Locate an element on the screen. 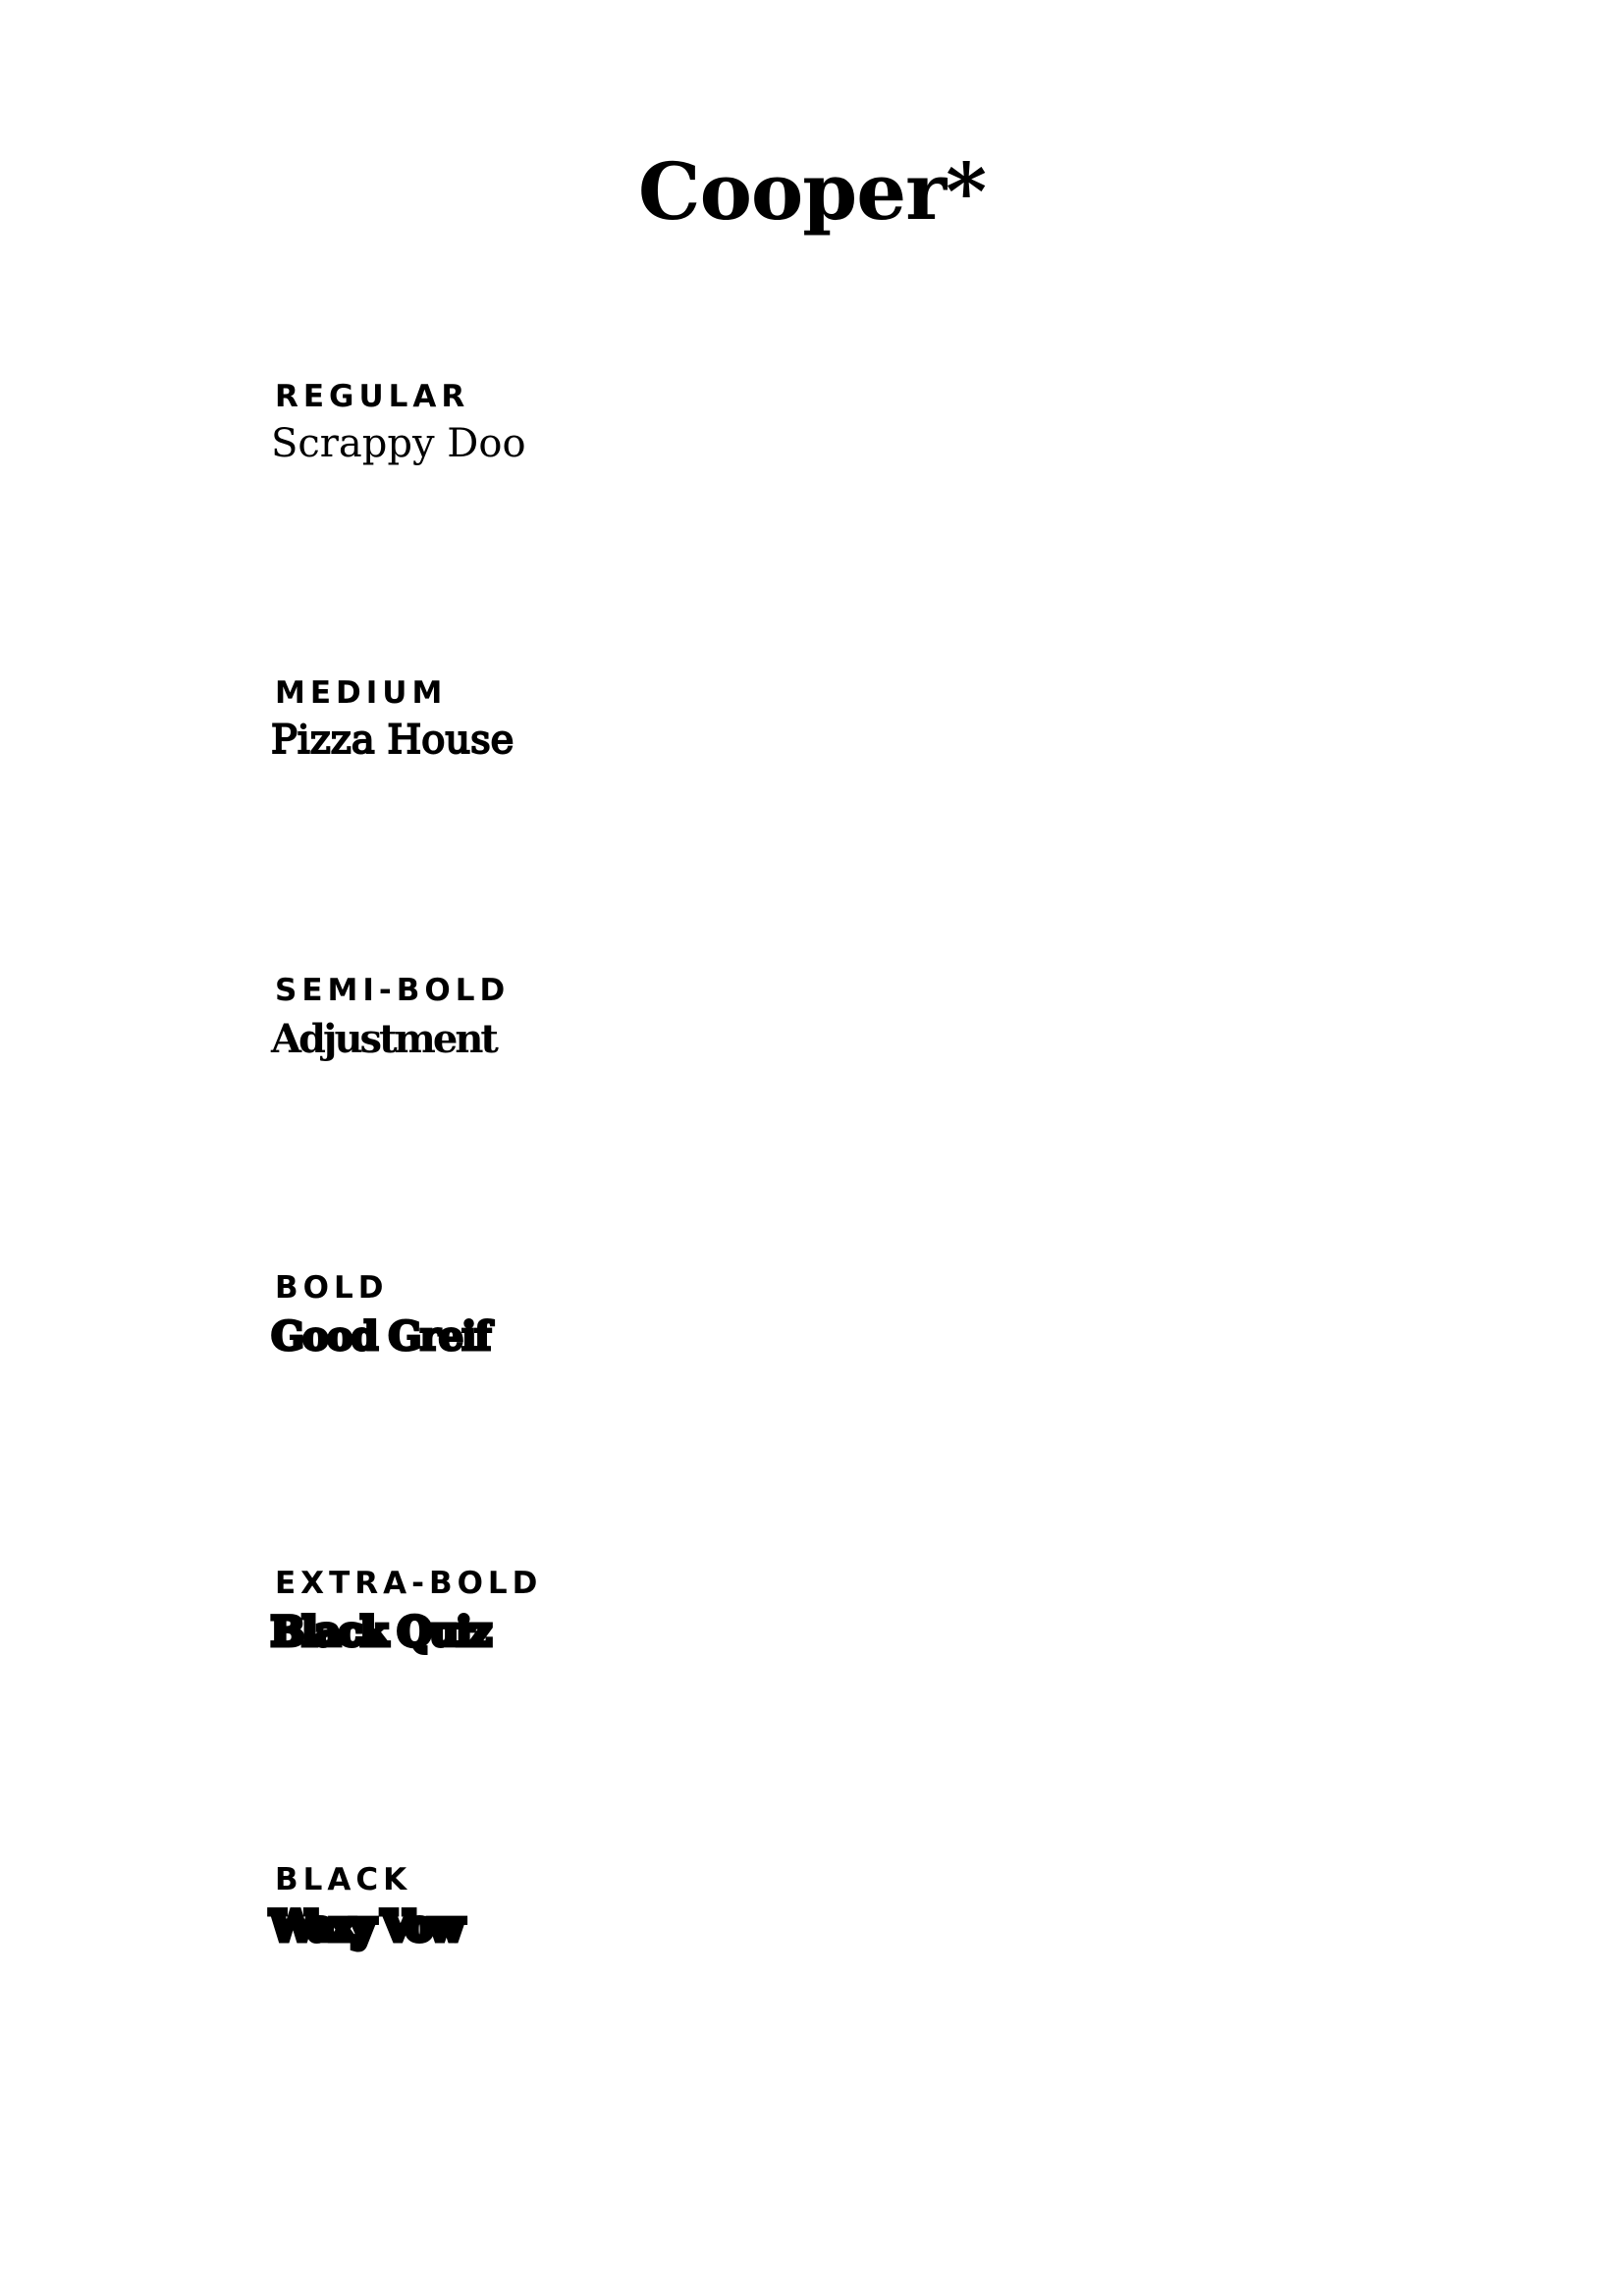 The height and width of the screenshot is (2296, 1624). weight-label: MEDIUM is located at coordinates (361, 693).